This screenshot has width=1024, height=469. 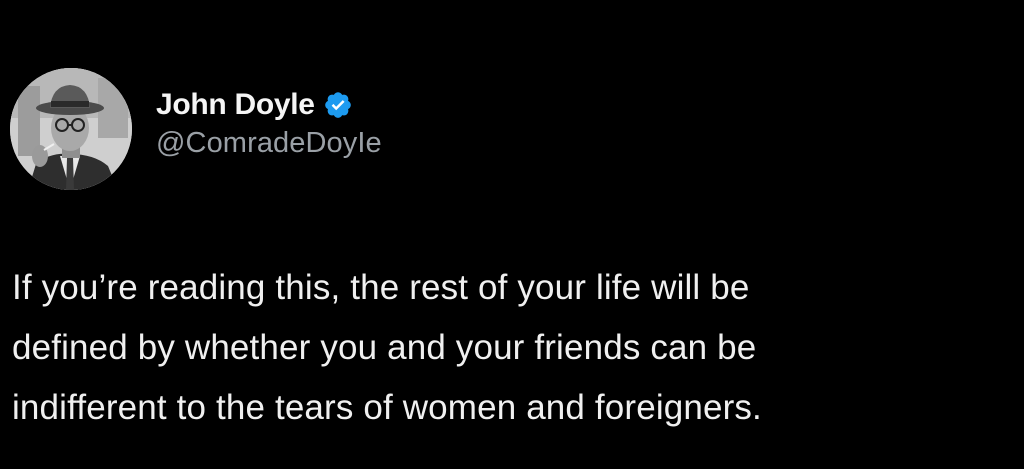 What do you see at coordinates (269, 143) in the screenshot?
I see `author-handle: @ComradeDoyIe` at bounding box center [269, 143].